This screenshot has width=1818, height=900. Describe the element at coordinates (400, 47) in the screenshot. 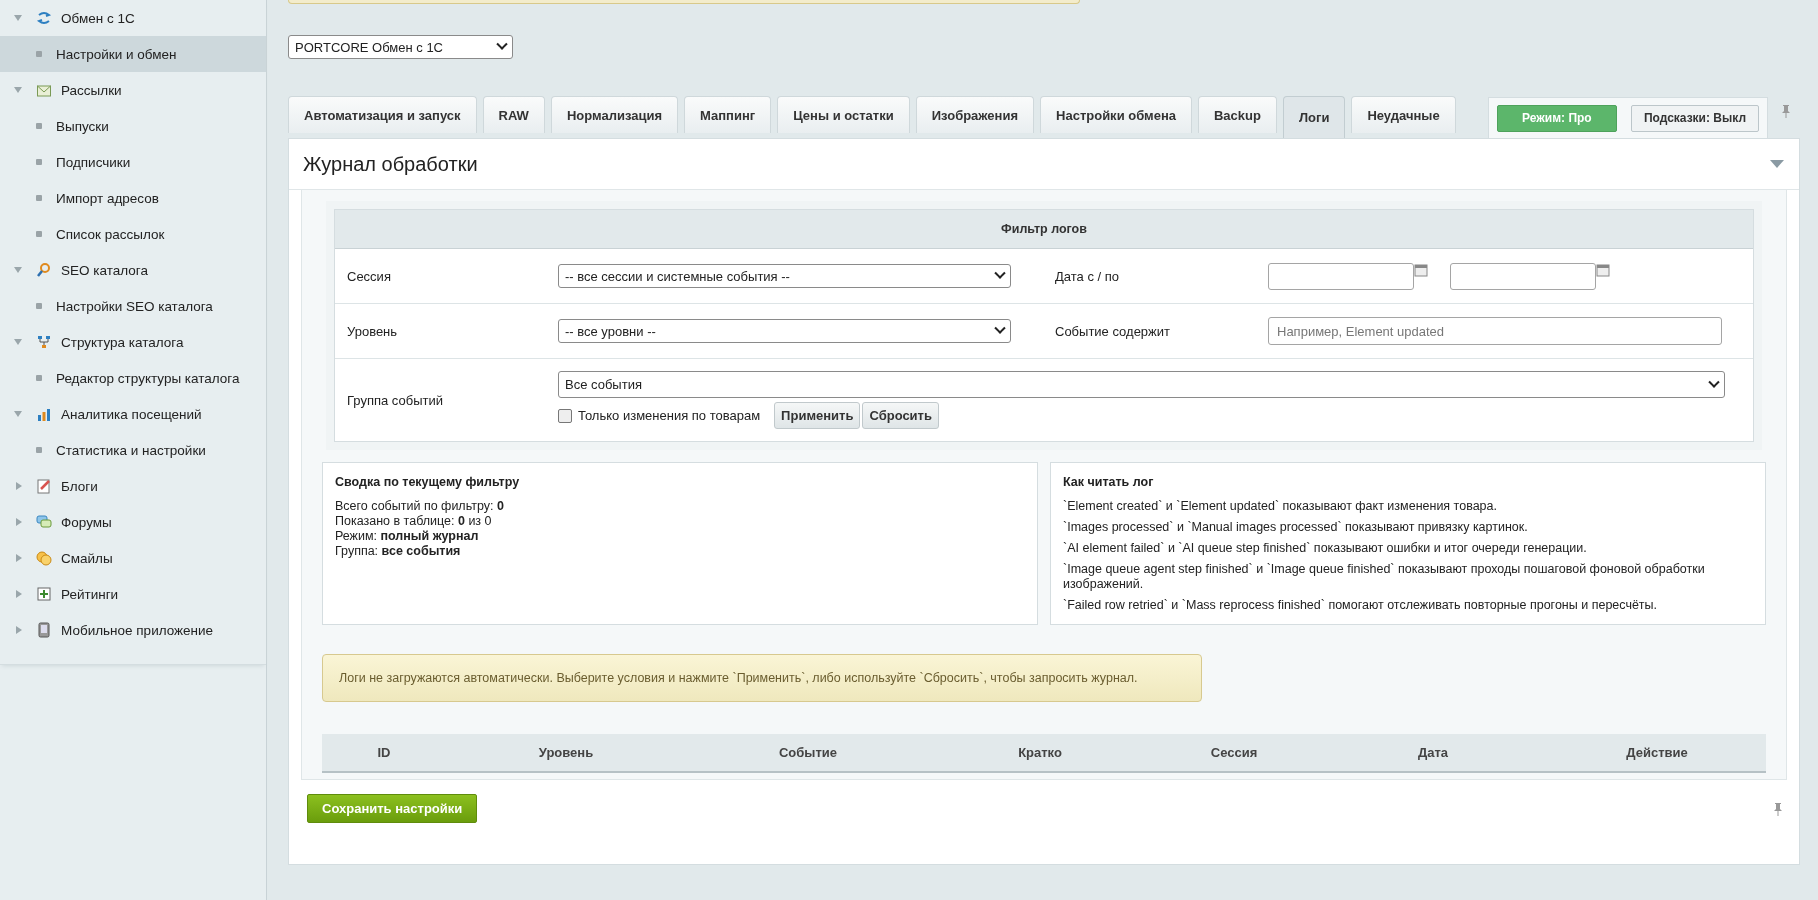

I see `module-select: PORTCORE Обмен с 1С` at that location.